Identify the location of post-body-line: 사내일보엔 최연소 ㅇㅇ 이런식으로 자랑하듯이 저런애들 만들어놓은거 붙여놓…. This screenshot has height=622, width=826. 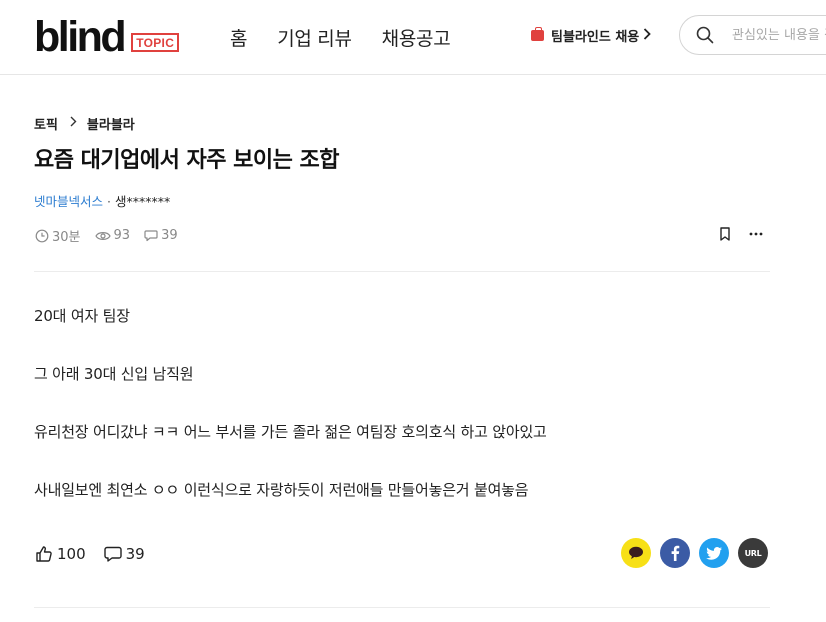
(281, 490).